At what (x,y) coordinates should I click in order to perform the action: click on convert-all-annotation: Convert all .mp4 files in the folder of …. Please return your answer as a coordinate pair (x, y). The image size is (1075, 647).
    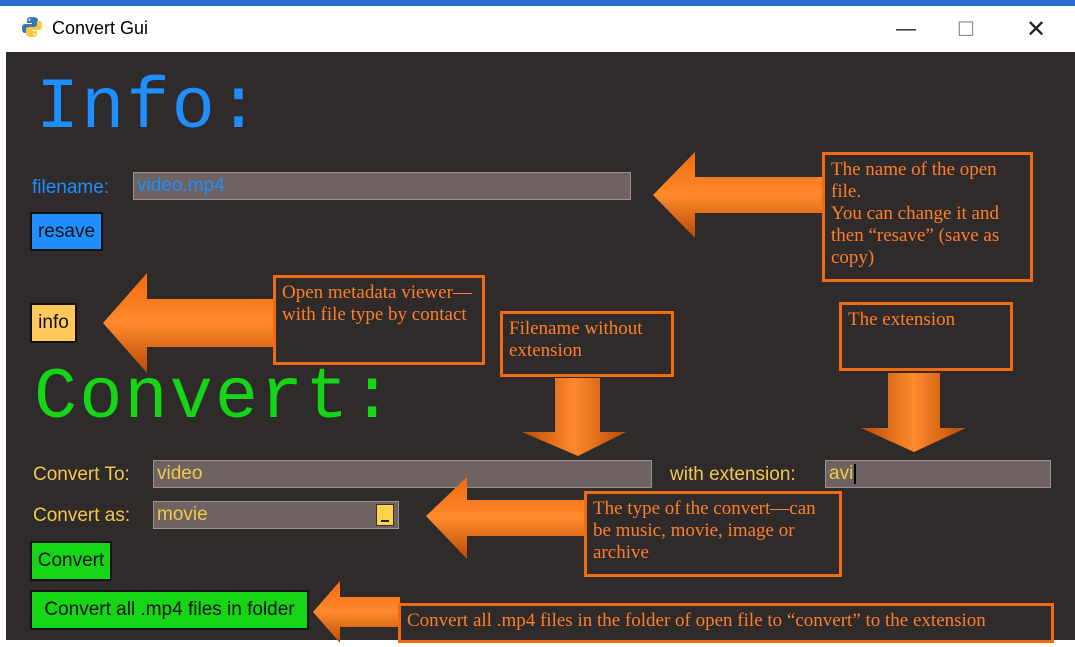
    Looking at the image, I should click on (726, 623).